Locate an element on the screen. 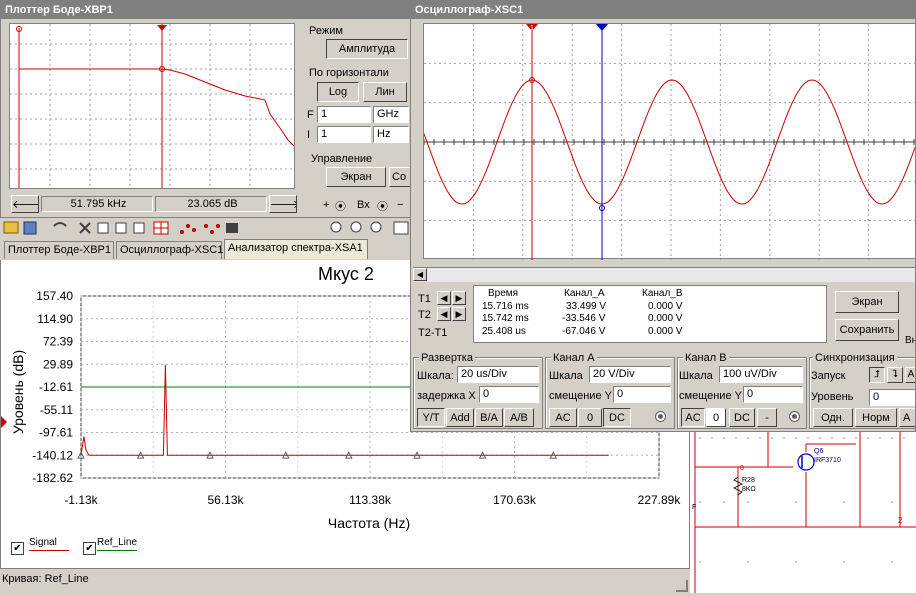 The width and height of the screenshot is (916, 596). row2-time: 15.742 ms is located at coordinates (505, 318).